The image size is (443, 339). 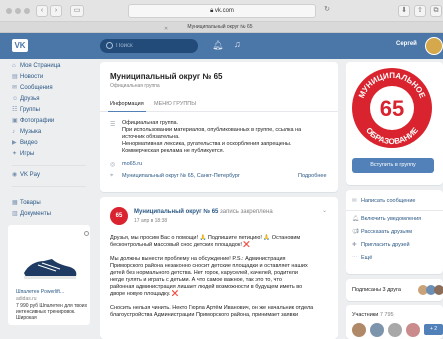 What do you see at coordinates (36, 66) in the screenshot?
I see `sidebar-item-my-page: ⌂ Моя Страница` at bounding box center [36, 66].